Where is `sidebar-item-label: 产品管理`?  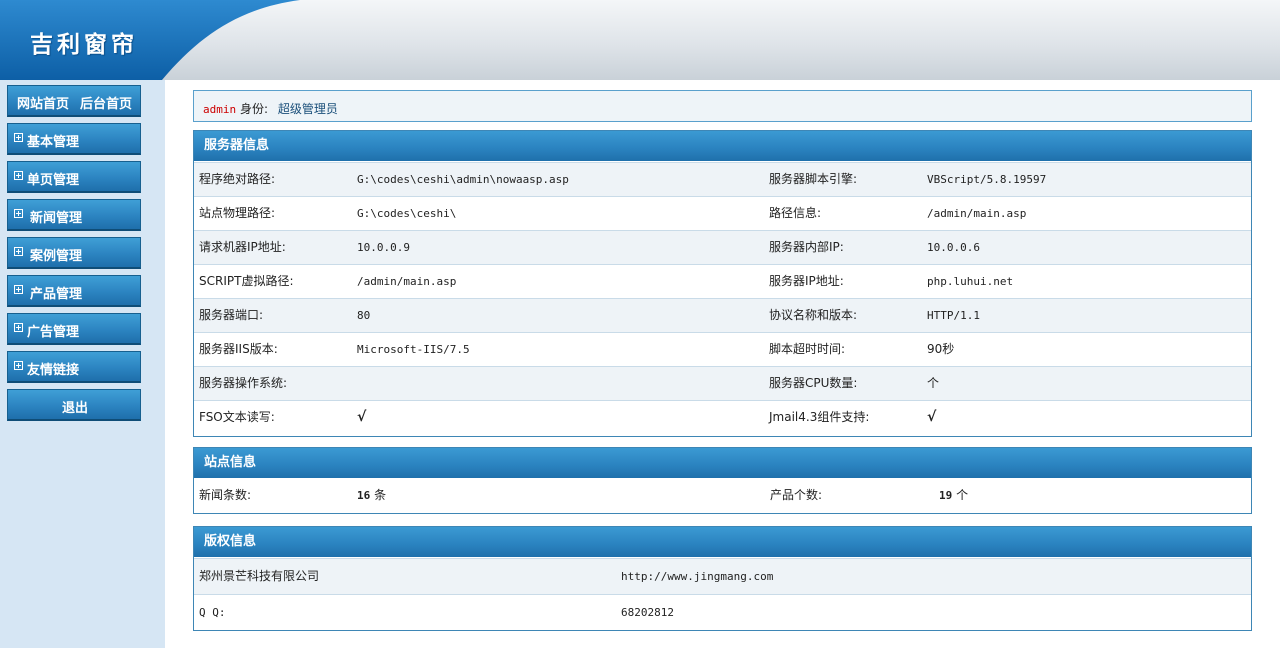
sidebar-item-label: 产品管理 is located at coordinates (56, 294).